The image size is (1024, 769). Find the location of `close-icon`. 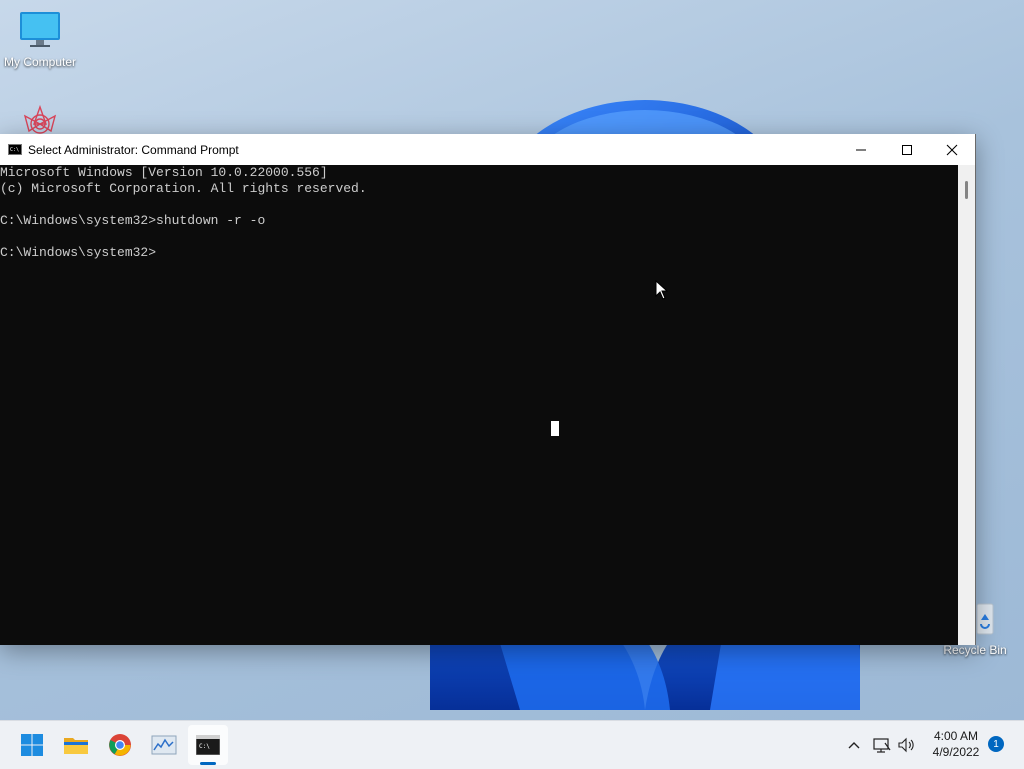

close-icon is located at coordinates (952, 149).